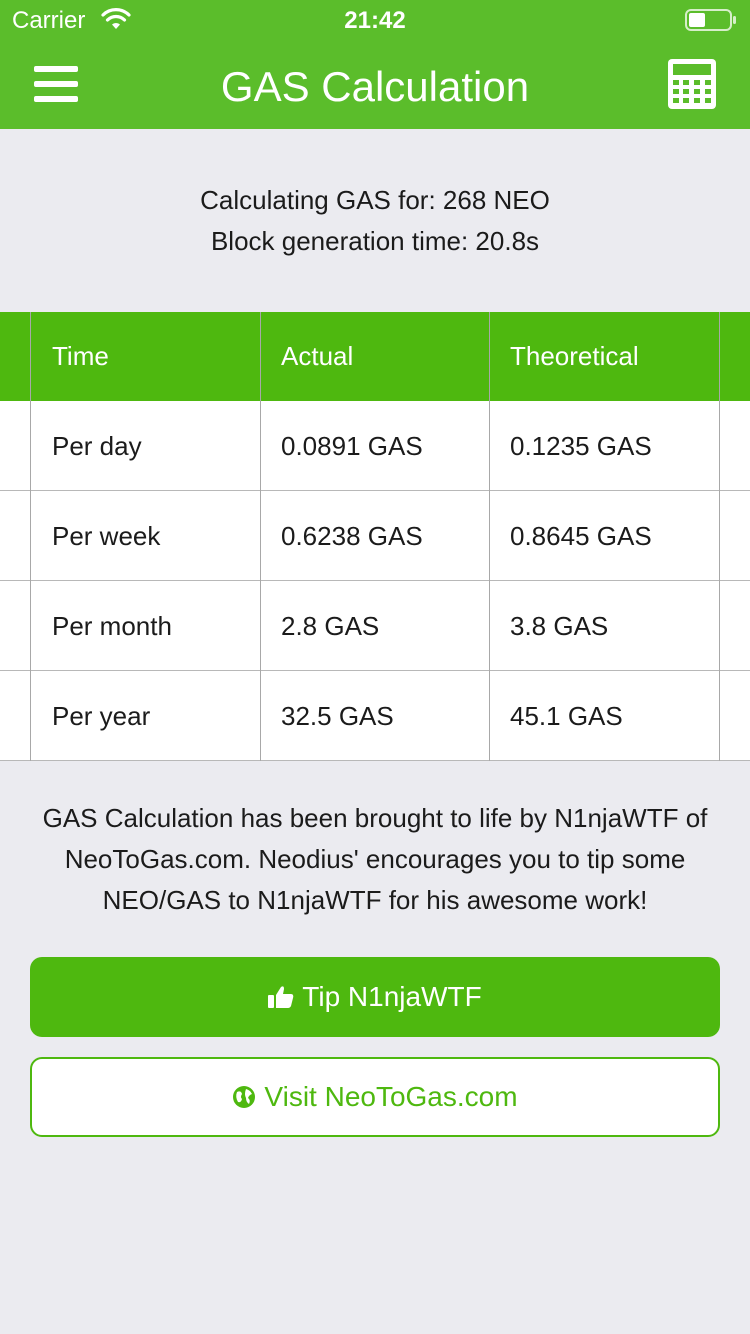 This screenshot has height=1334, width=750. What do you see at coordinates (574, 356) in the screenshot?
I see `column-header-theoretical: Theoretical` at bounding box center [574, 356].